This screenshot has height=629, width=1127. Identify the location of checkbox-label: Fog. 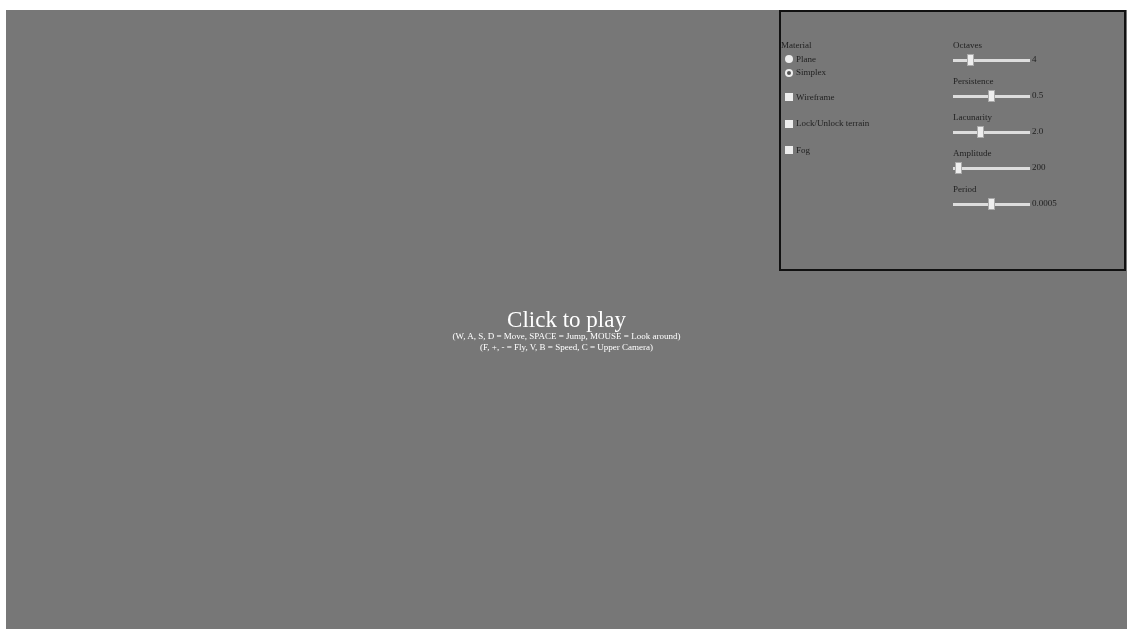
(803, 150).